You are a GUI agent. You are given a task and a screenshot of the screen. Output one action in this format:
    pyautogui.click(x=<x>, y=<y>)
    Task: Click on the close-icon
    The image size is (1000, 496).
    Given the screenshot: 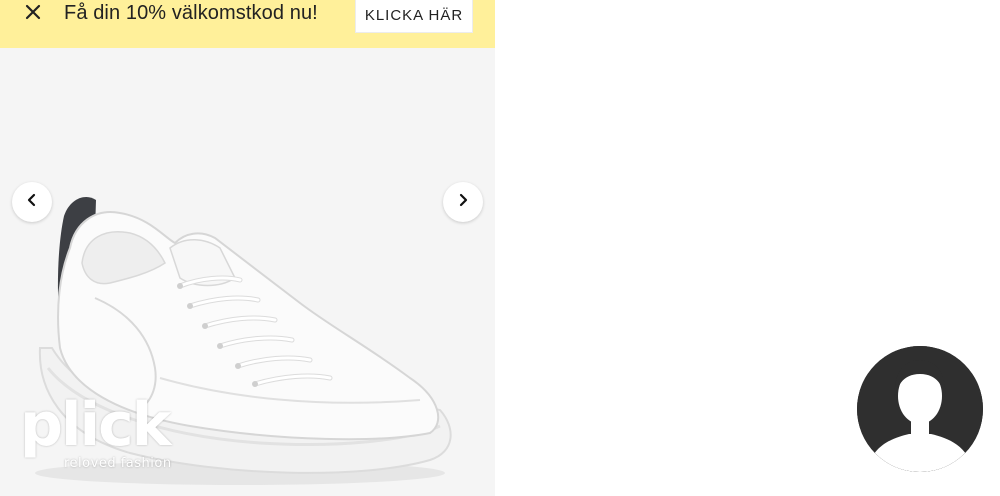 What is the action you would take?
    pyautogui.click(x=33, y=14)
    